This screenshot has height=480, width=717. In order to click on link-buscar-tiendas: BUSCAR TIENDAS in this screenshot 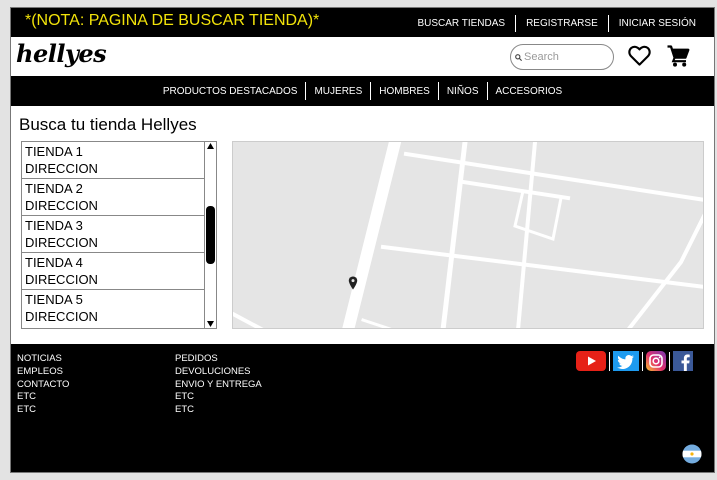, I will do `click(461, 23)`.